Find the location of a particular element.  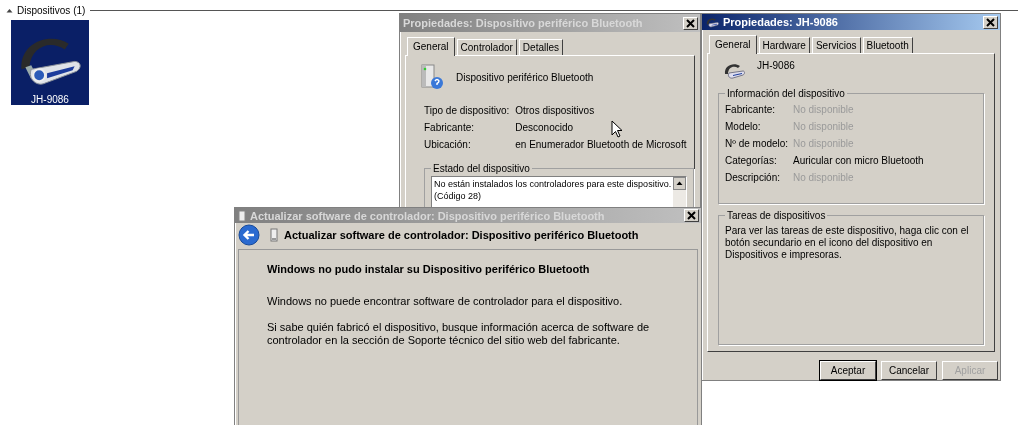

tasks-text: Para ver las tareas de este dispositivo, haga clic con el botón secundario en el icono del dispositivo en Dispositivos e impresoras. is located at coordinates (847, 243).